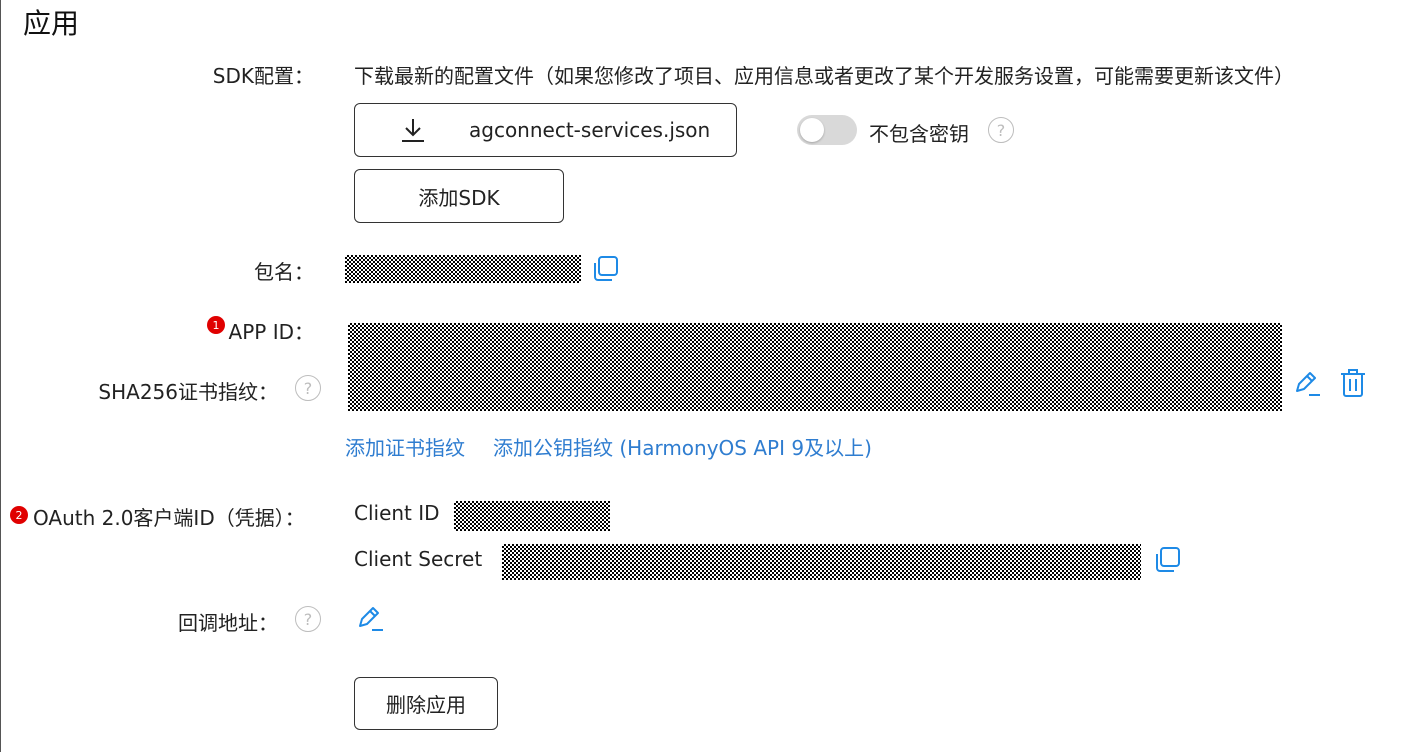 Image resolution: width=1406 pixels, height=752 pixels. I want to click on callback-url-label: 回调地址：, so click(228, 623).